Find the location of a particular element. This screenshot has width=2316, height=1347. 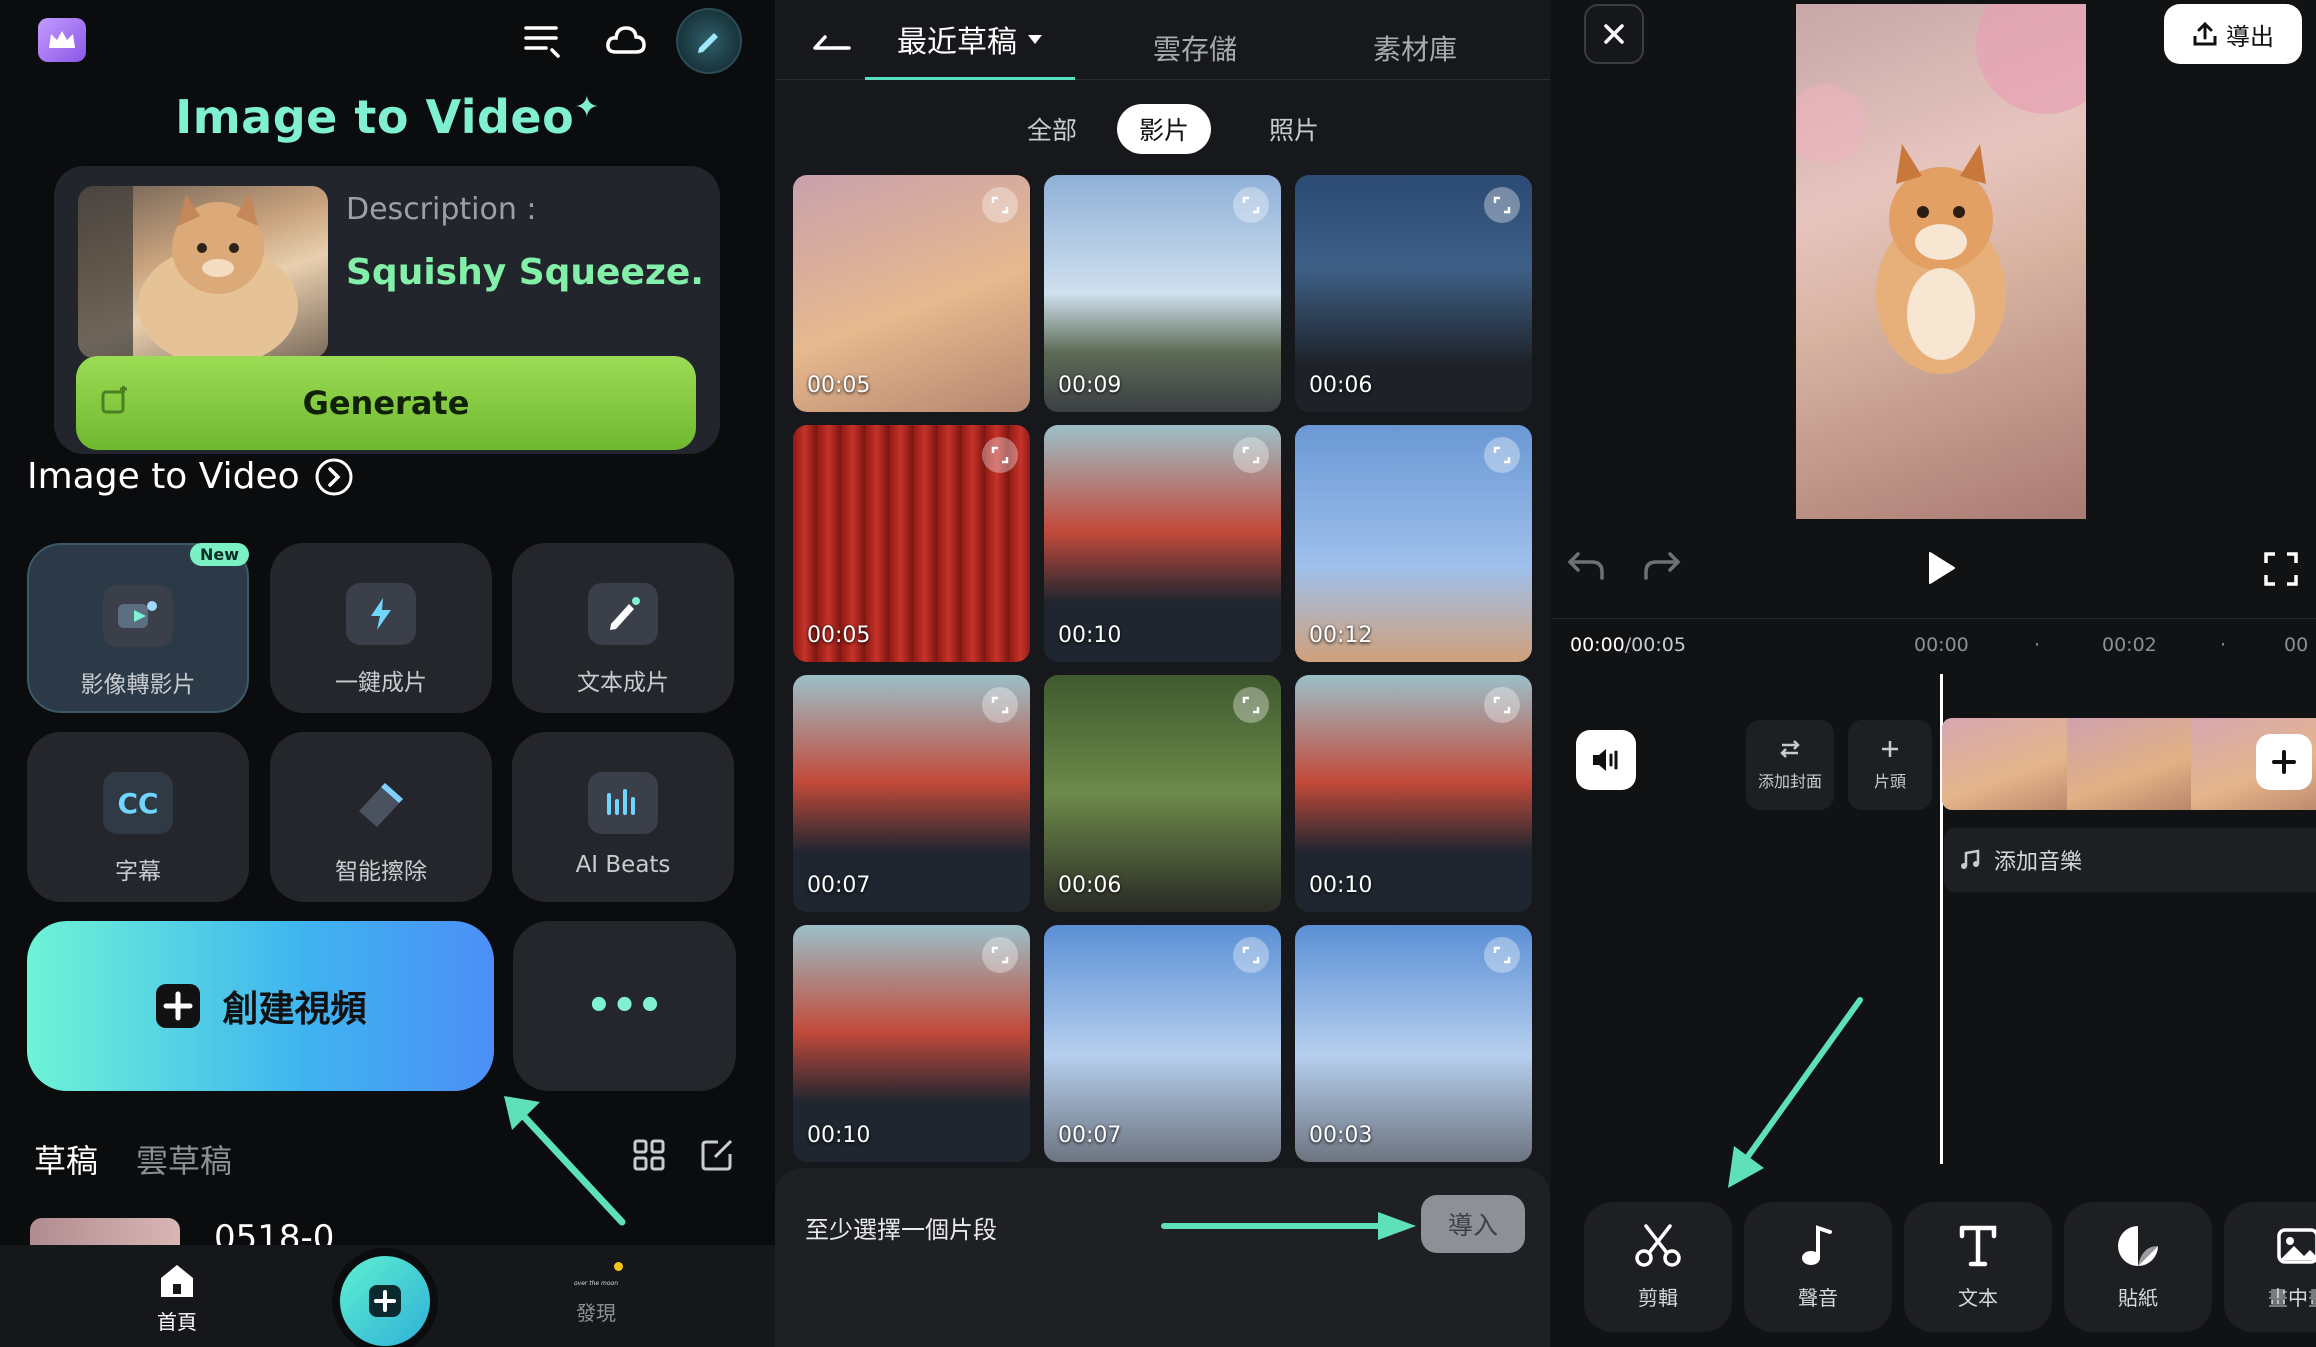

avatar is located at coordinates (709, 41).